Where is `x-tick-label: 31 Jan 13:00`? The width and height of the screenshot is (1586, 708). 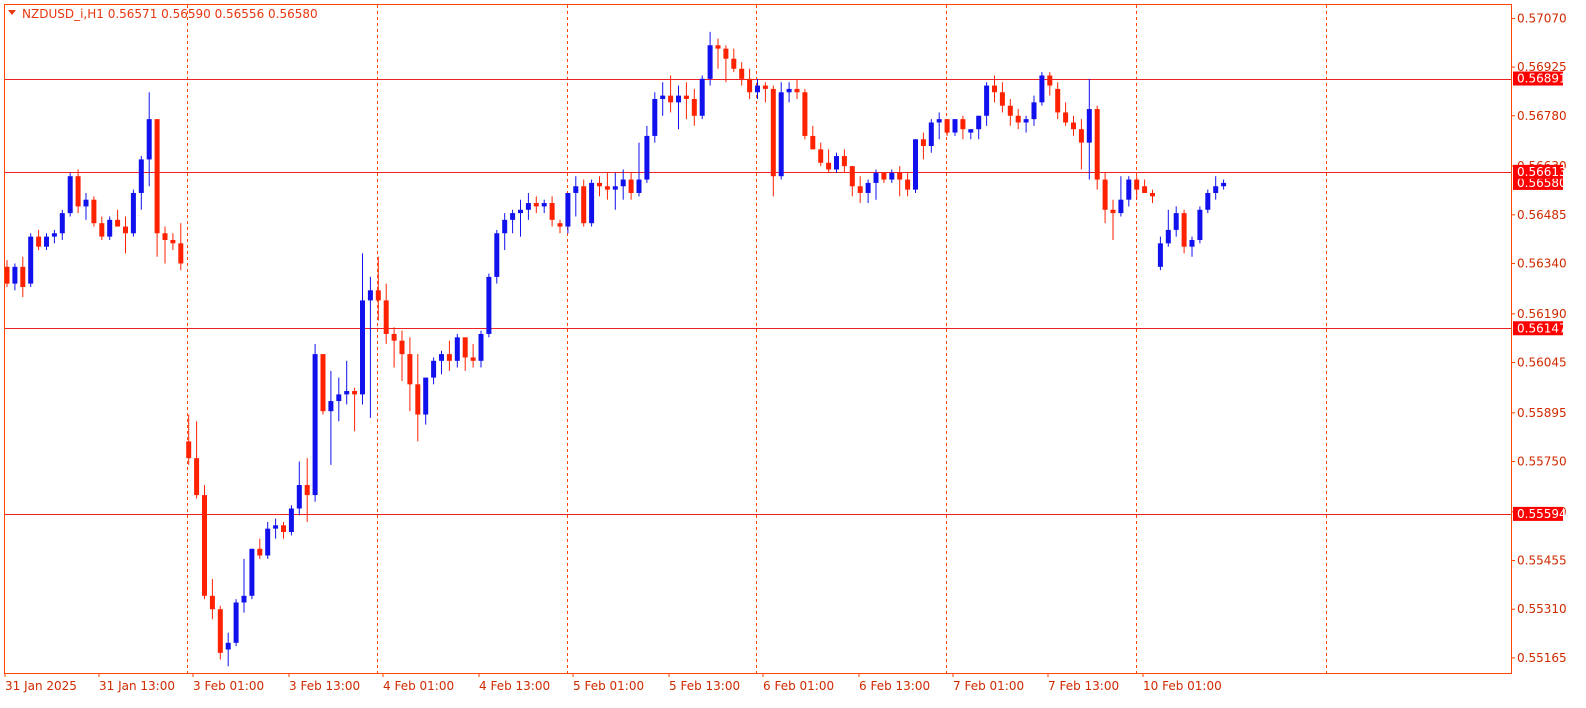
x-tick-label: 31 Jan 13:00 is located at coordinates (137, 686).